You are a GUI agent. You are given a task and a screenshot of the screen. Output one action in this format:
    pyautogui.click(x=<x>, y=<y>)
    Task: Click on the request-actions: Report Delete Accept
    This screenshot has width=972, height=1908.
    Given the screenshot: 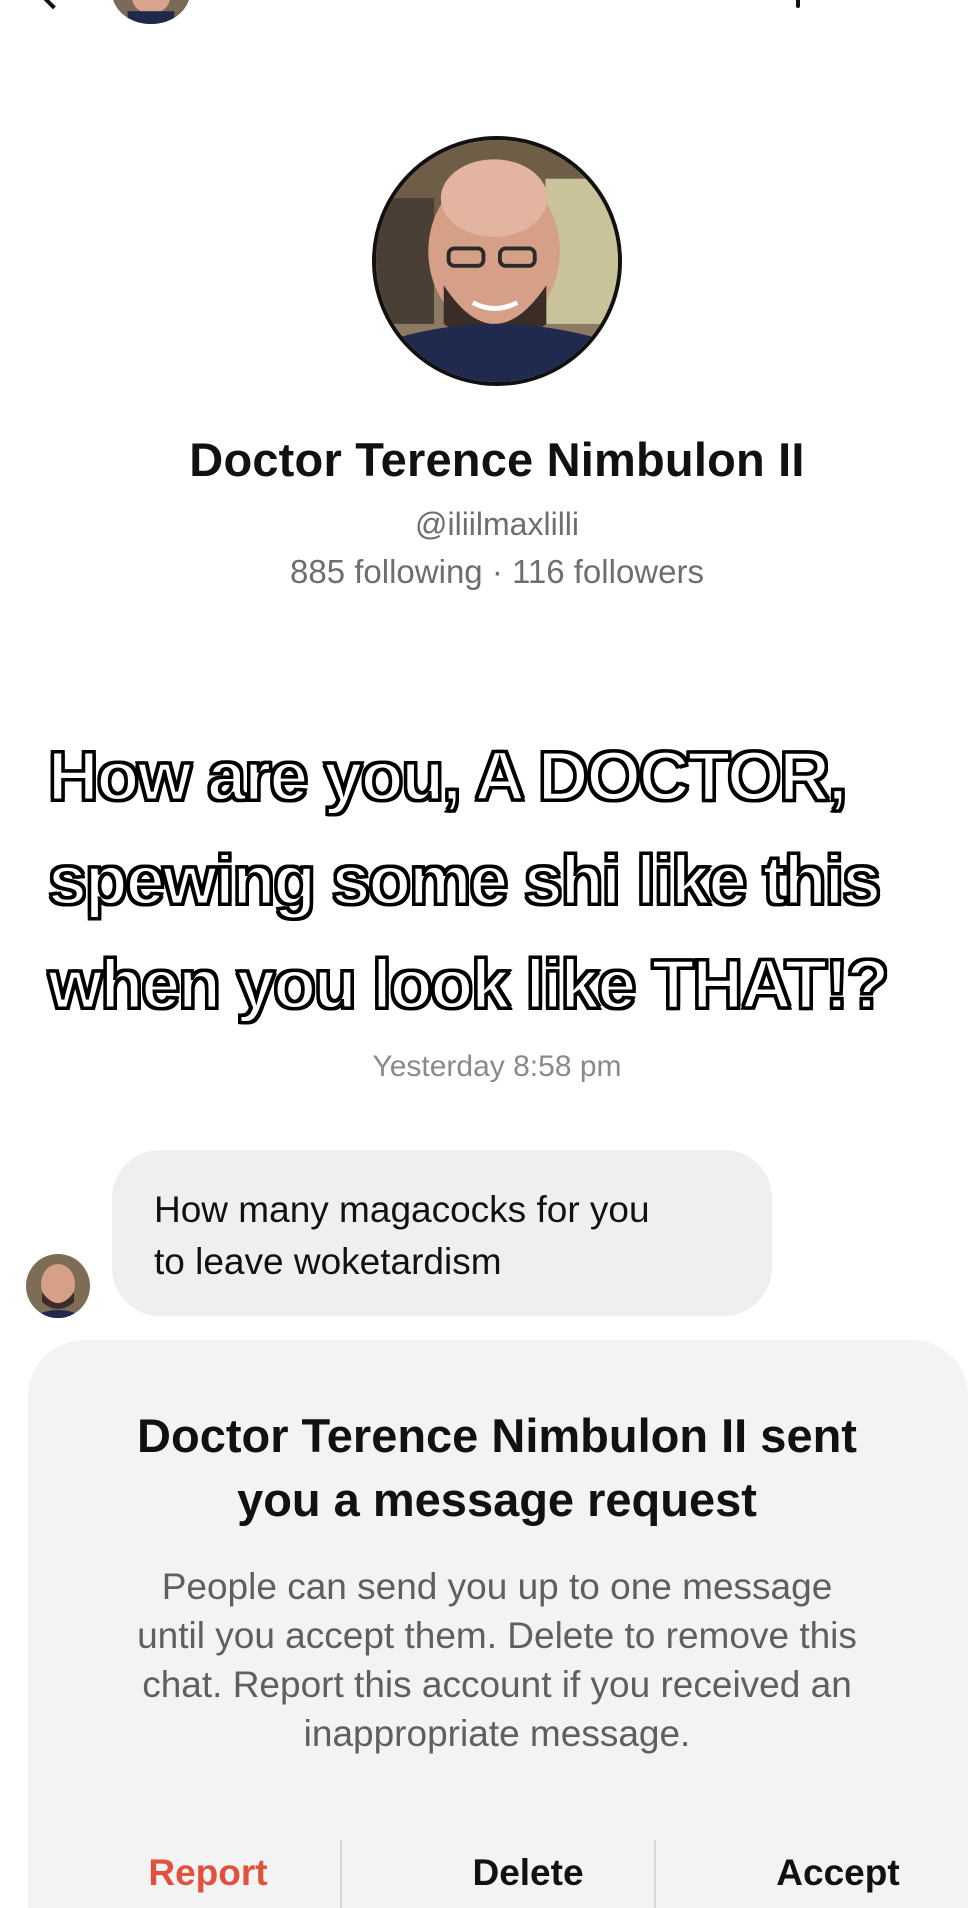 What is the action you would take?
    pyautogui.click(x=498, y=1874)
    